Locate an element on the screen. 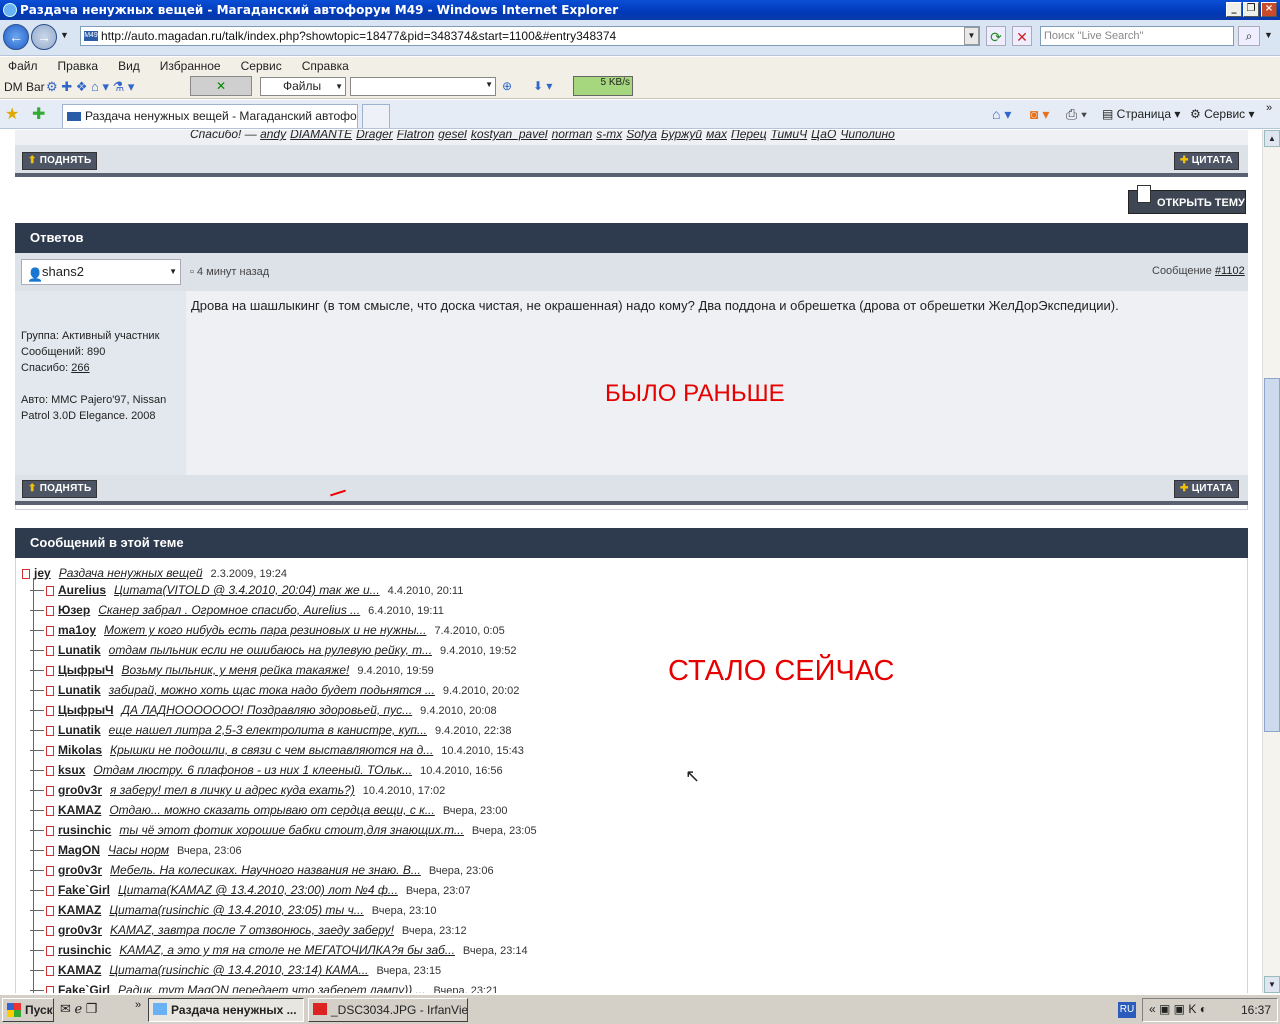 Image resolution: width=1280 pixels, height=1024 pixels. row-author: ma1oy is located at coordinates (77, 630).